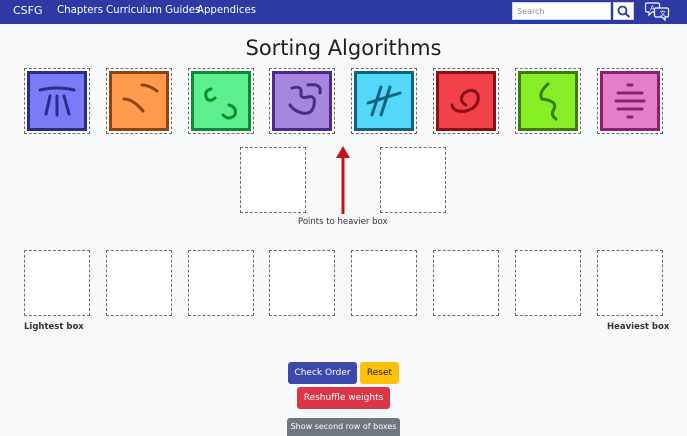 The image size is (687, 436). What do you see at coordinates (226, 11) in the screenshot?
I see `nav-link-appendices: Appendices` at bounding box center [226, 11].